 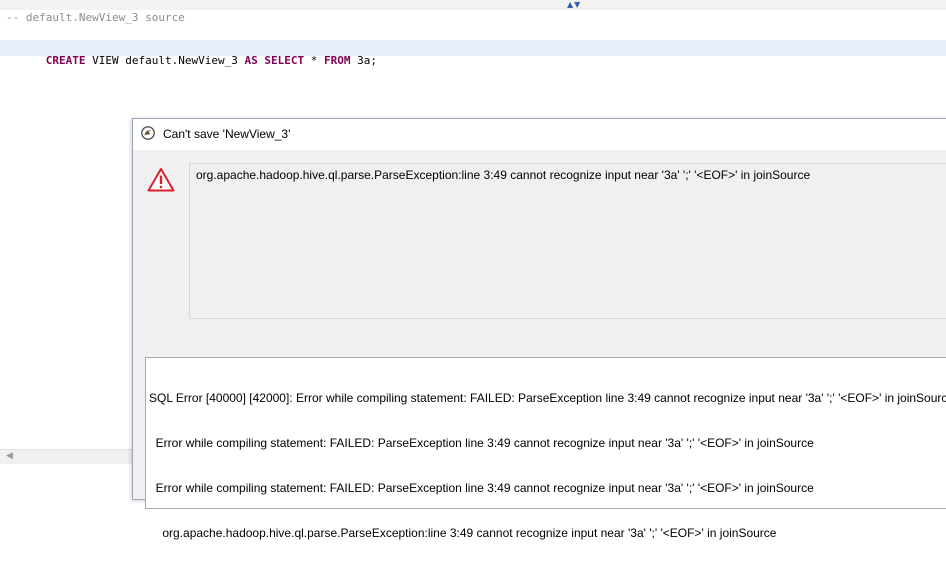 What do you see at coordinates (337, 60) in the screenshot?
I see `keyword-from: FROM` at bounding box center [337, 60].